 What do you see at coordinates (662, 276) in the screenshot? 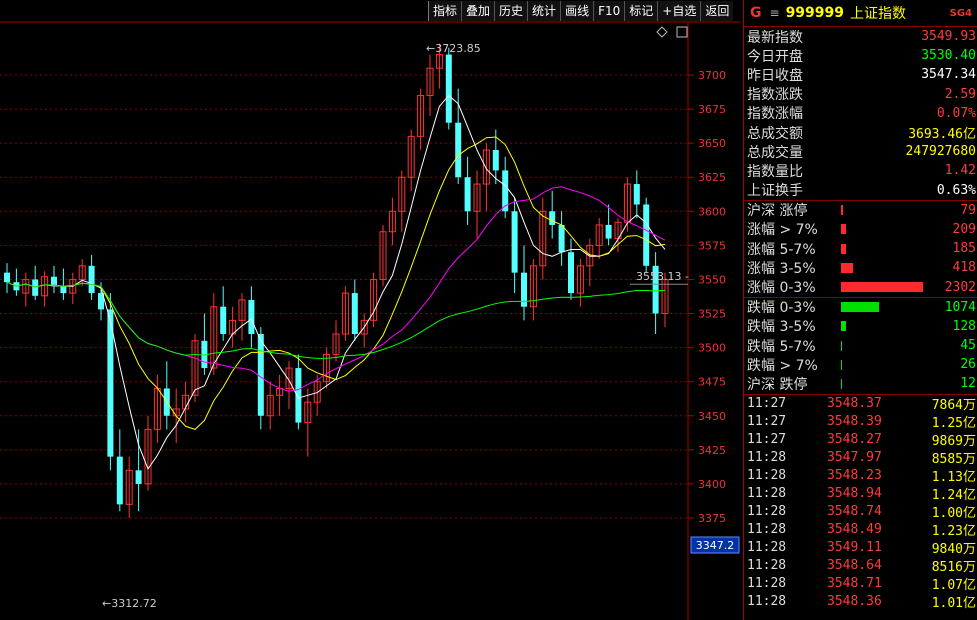
I see `current-price-label: 3553.13 -` at bounding box center [662, 276].